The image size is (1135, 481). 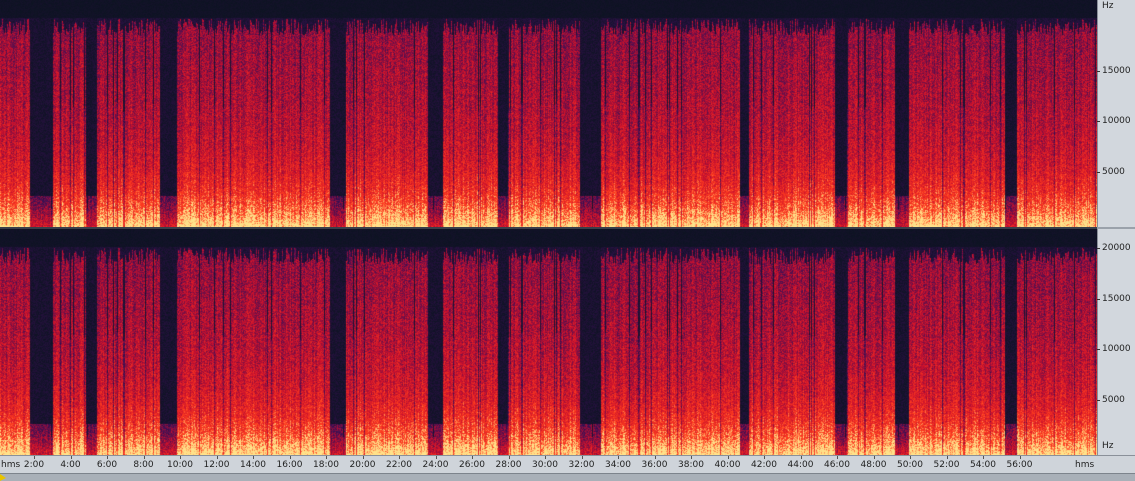 What do you see at coordinates (143, 465) in the screenshot?
I see `time-tick-label: 8:00` at bounding box center [143, 465].